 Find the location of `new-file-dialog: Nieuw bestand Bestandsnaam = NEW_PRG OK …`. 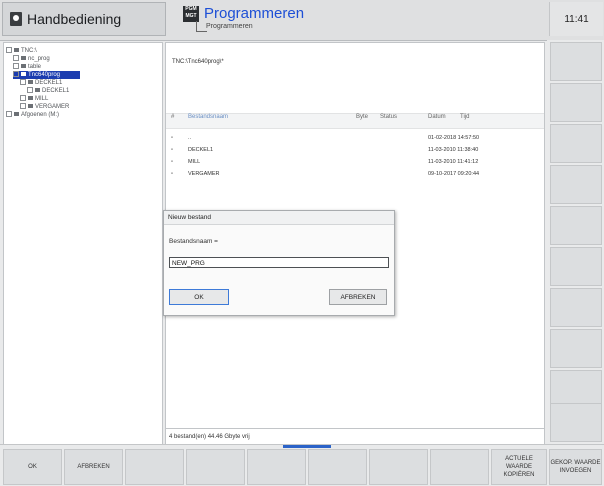

new-file-dialog: Nieuw bestand Bestandsnaam = NEW_PRG OK … is located at coordinates (279, 263).